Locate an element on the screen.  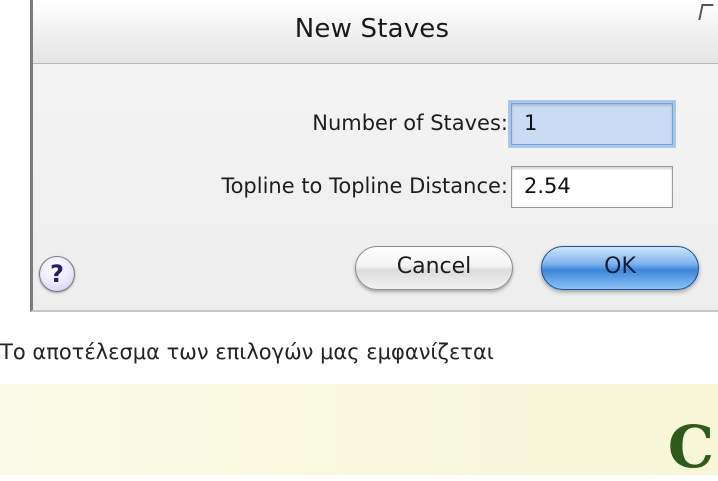
topline-distance-label: Topline to Topline Distance: is located at coordinates (364, 186).